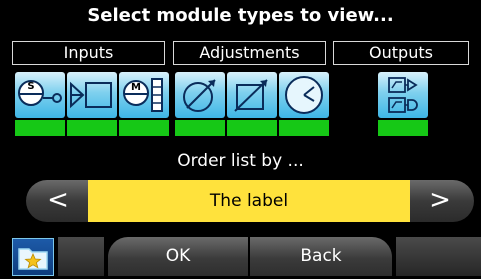 Image resolution: width=481 pixels, height=279 pixels. What do you see at coordinates (143, 95) in the screenshot?
I see `meter-input-icon: M` at bounding box center [143, 95].